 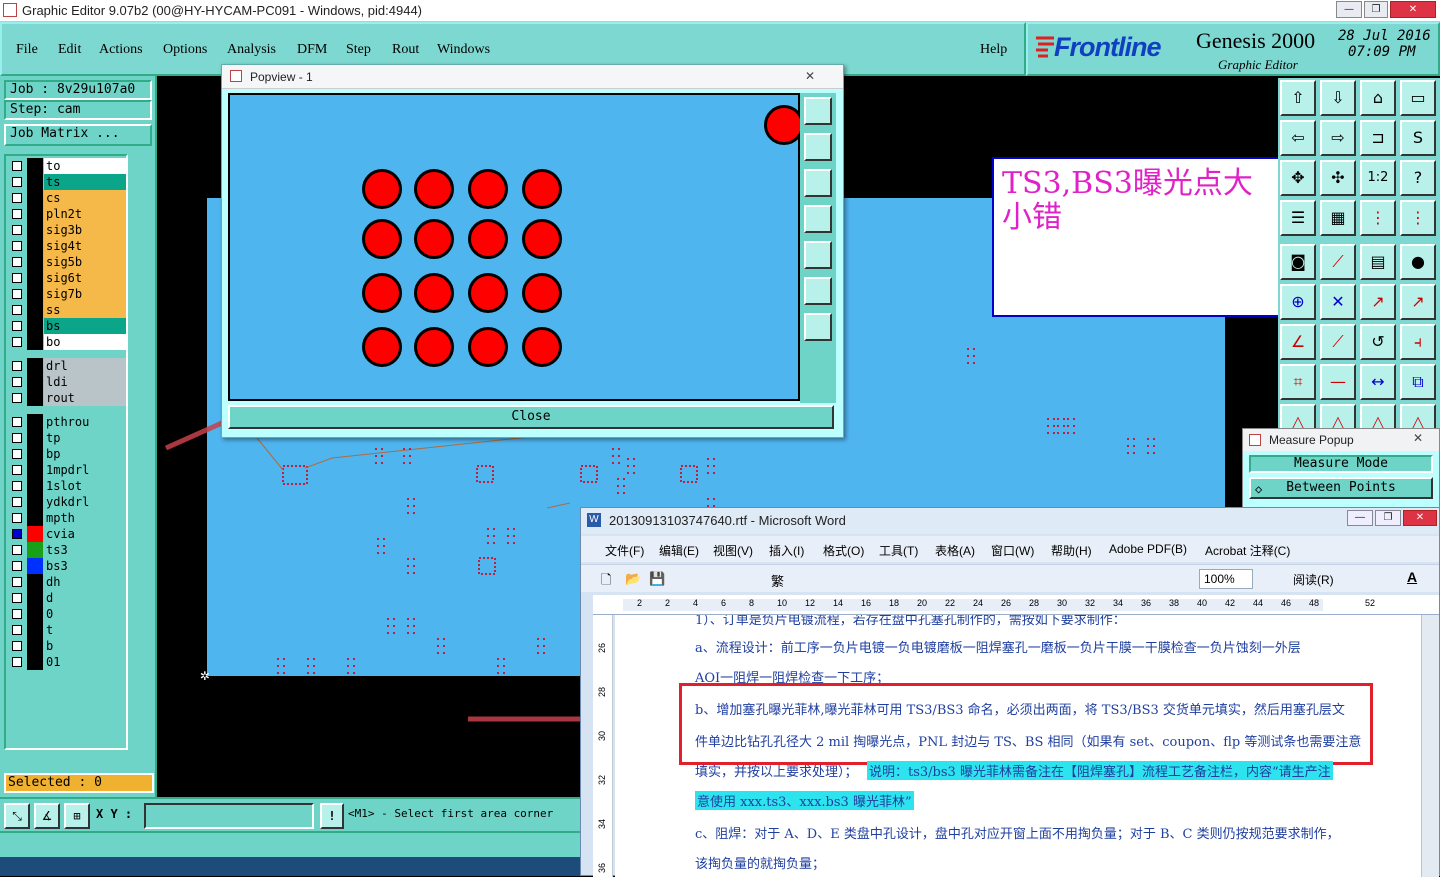 I want to click on tool-right-icon: ⇨, so click(x=1338, y=138).